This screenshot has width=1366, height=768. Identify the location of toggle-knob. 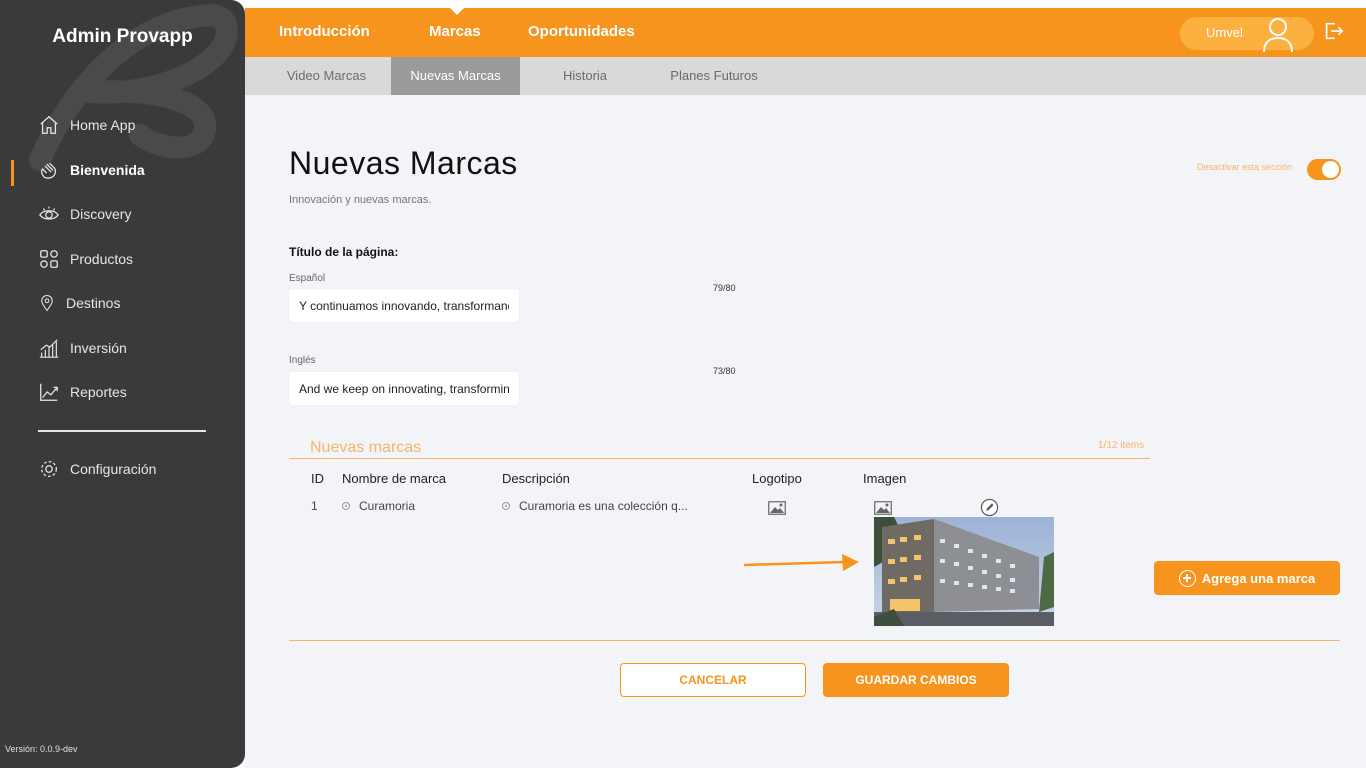
(1330, 169).